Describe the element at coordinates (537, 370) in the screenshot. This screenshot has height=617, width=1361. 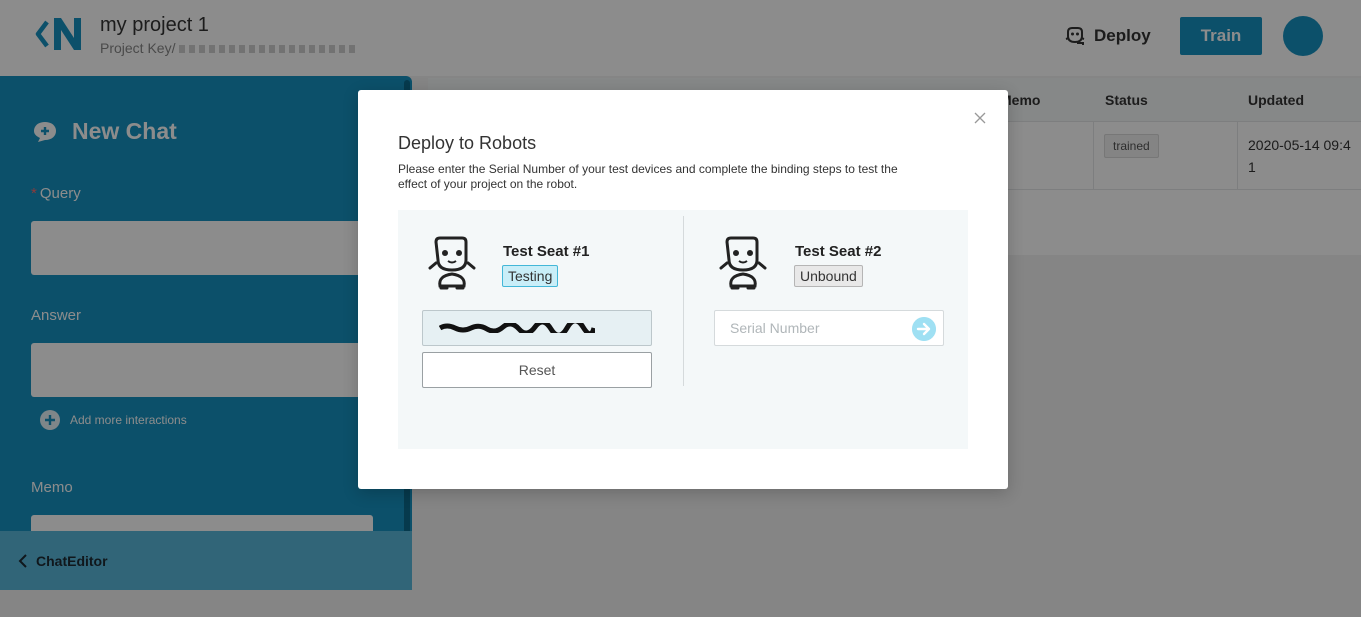
I see `reset-button: Reset` at that location.